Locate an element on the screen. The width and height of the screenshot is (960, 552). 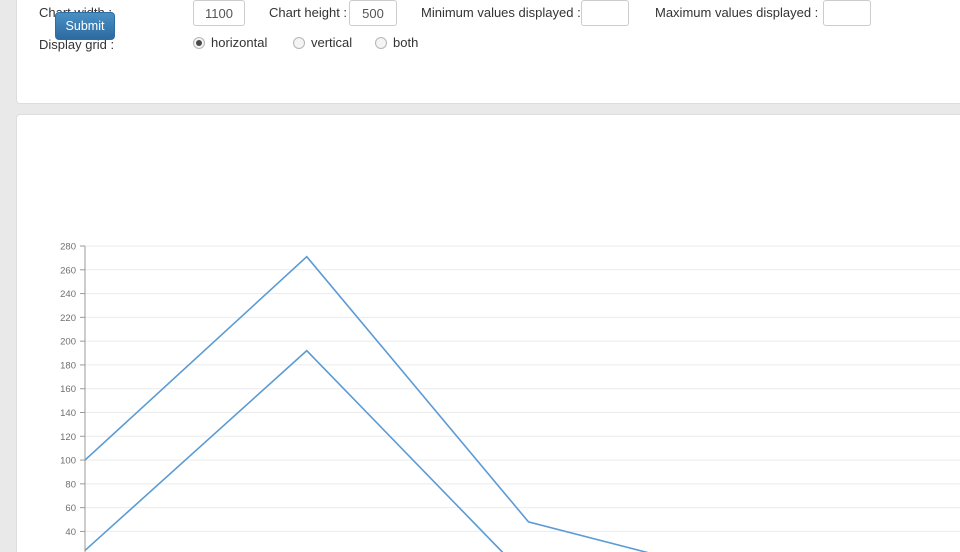
y-axis-tick-label: 260 is located at coordinates (68, 270).